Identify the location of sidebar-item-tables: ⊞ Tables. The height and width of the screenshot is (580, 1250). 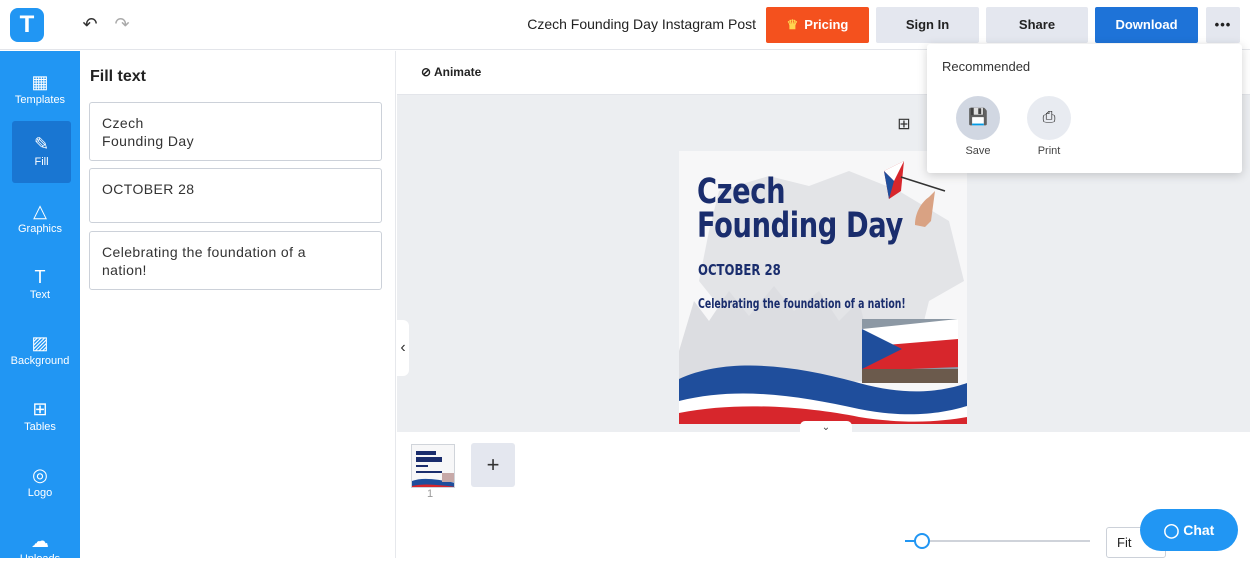
(40, 417).